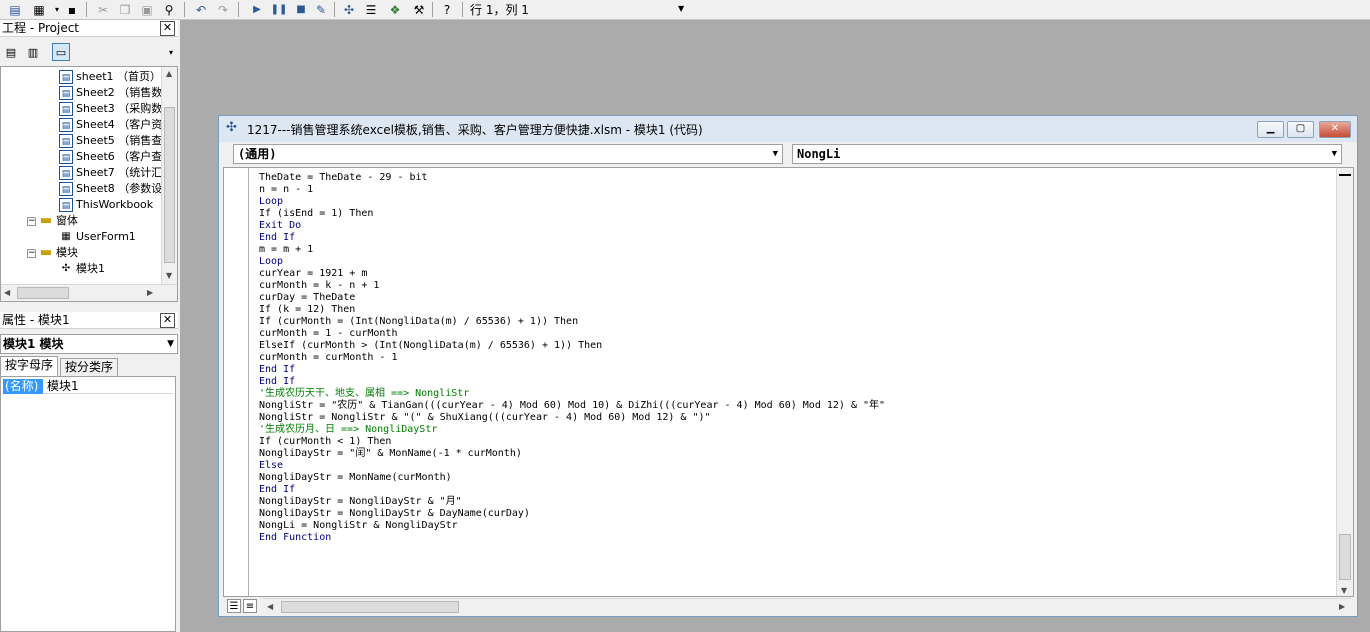 This screenshot has width=1370, height=632. I want to click on tree-vertical-scrollbar: ▲ ▼, so click(169, 176).